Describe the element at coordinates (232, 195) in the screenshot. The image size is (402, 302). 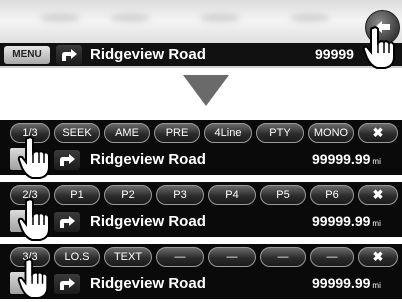
I see `preset-4-button: P4` at that location.